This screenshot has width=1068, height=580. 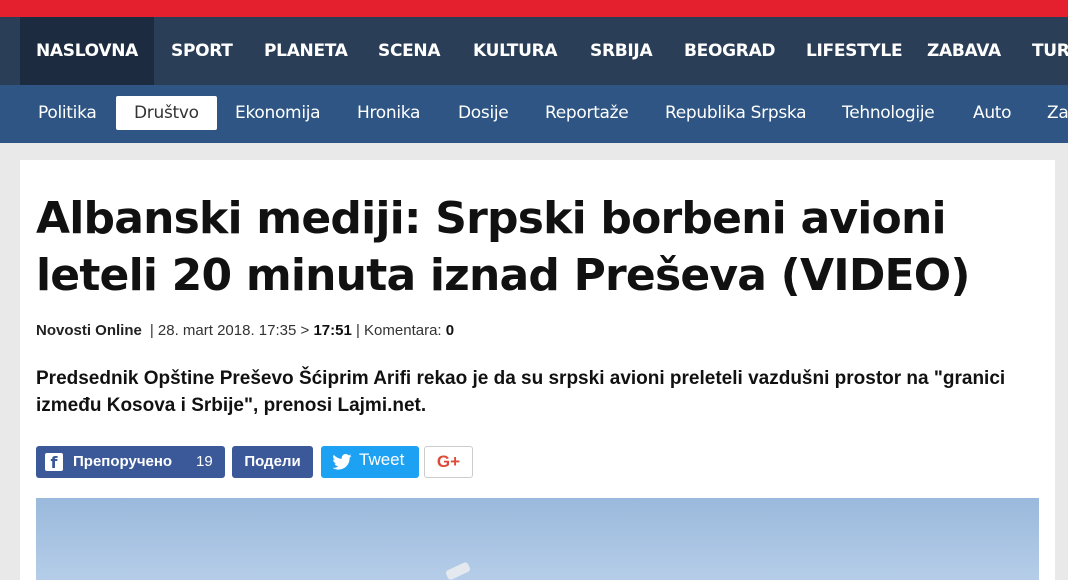 I want to click on comments-count: 0, so click(x=450, y=330).